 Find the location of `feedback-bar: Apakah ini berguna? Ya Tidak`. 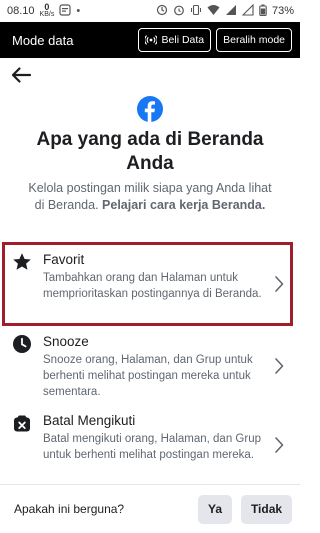

feedback-bar: Apakah ini berguna? Ya Tidak is located at coordinates (150, 508).